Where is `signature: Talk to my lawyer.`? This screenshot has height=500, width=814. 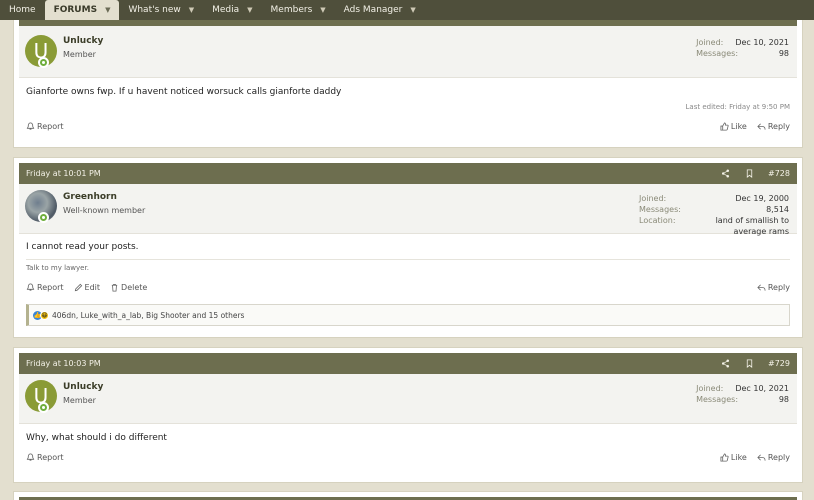 signature: Talk to my lawyer. is located at coordinates (408, 265).